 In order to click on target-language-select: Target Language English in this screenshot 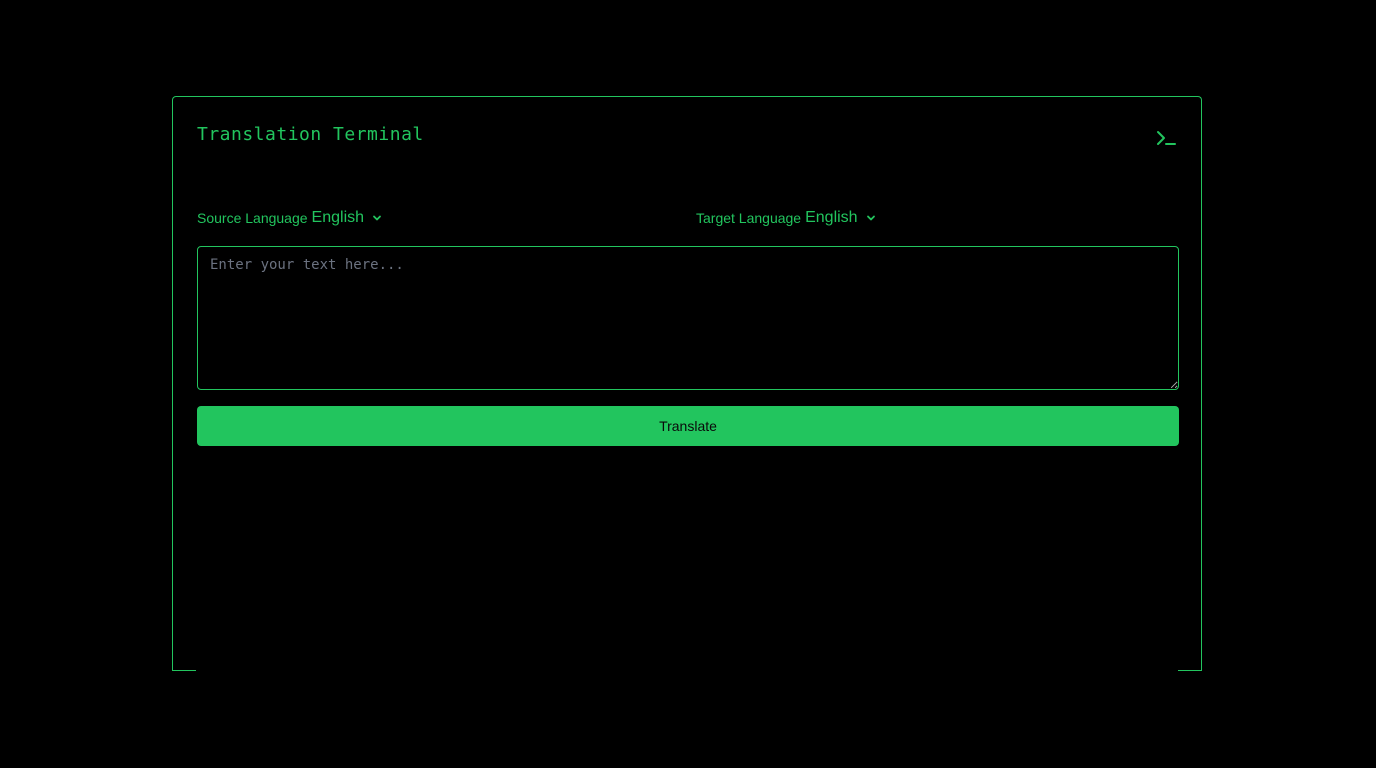, I will do `click(786, 218)`.